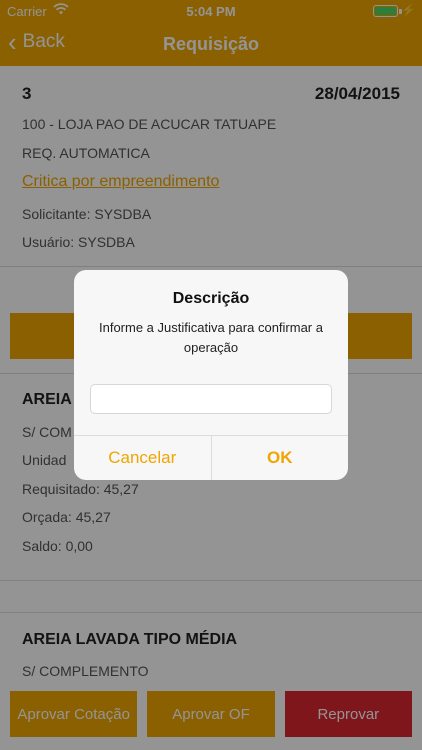 This screenshot has width=422, height=750. I want to click on dialog-title: Descrição, so click(211, 298).